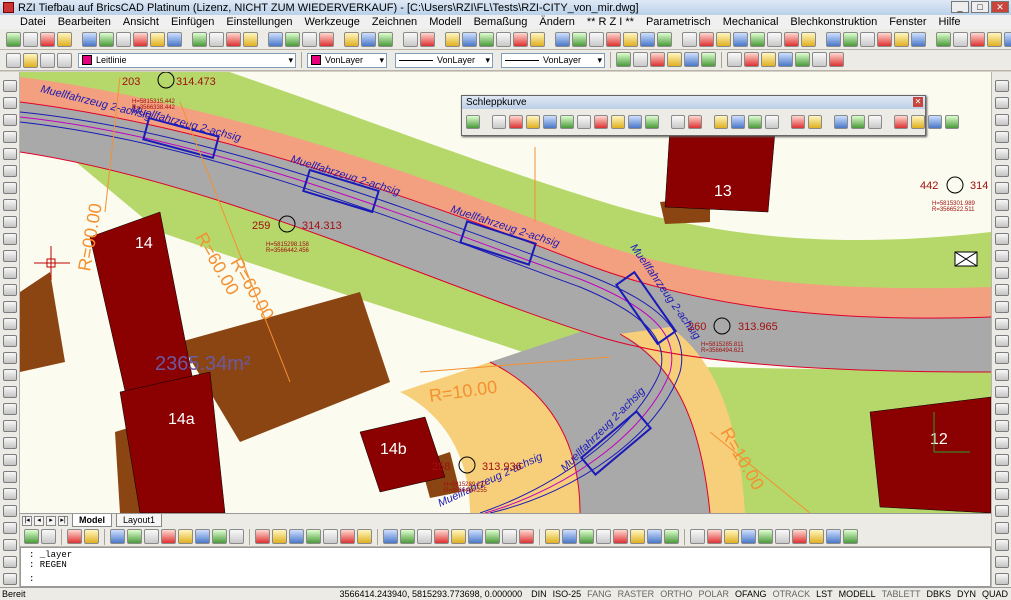 The width and height of the screenshot is (1011, 600). I want to click on menu-einstellungen: Einstellungen, so click(259, 22).